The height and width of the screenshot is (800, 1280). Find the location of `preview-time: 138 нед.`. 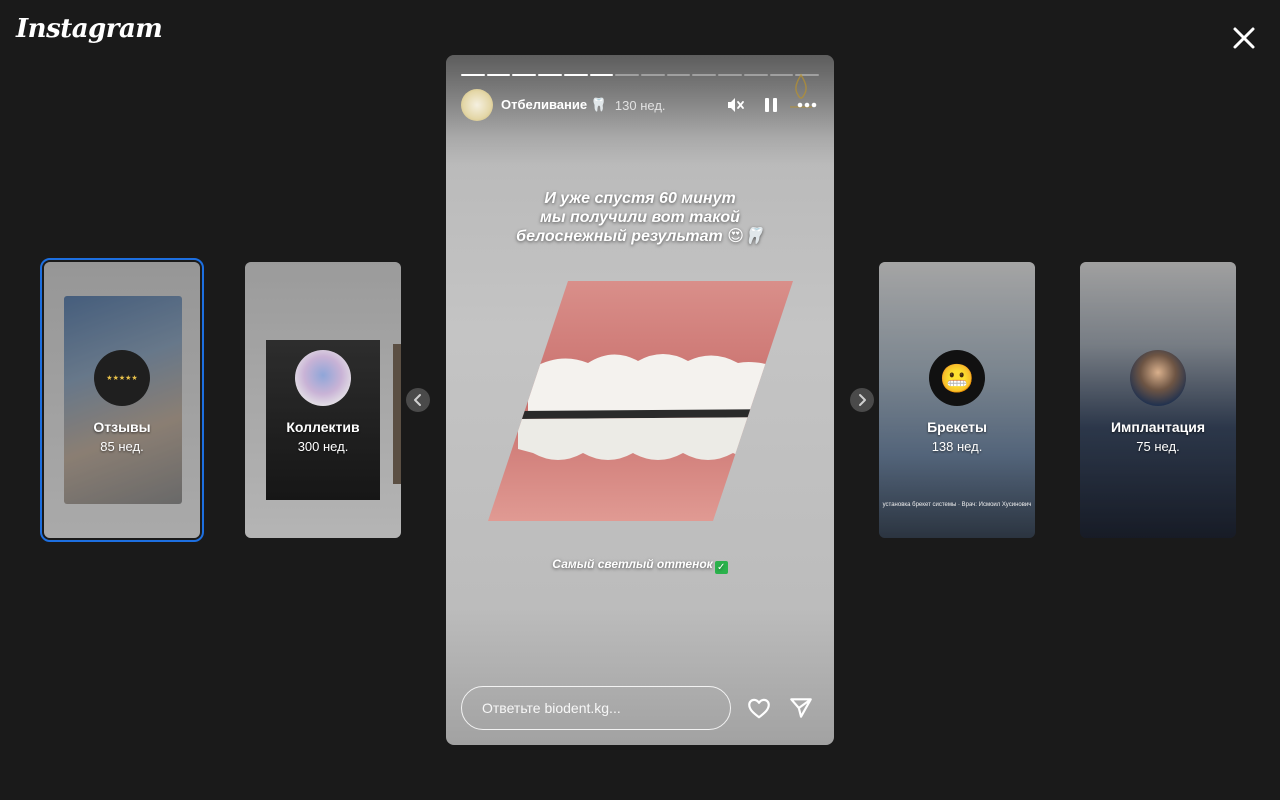

preview-time: 138 нед. is located at coordinates (957, 446).